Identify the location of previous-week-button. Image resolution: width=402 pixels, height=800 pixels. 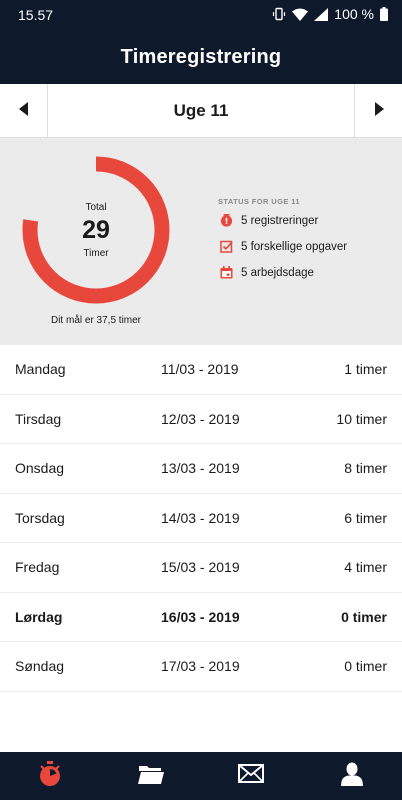
(24, 111).